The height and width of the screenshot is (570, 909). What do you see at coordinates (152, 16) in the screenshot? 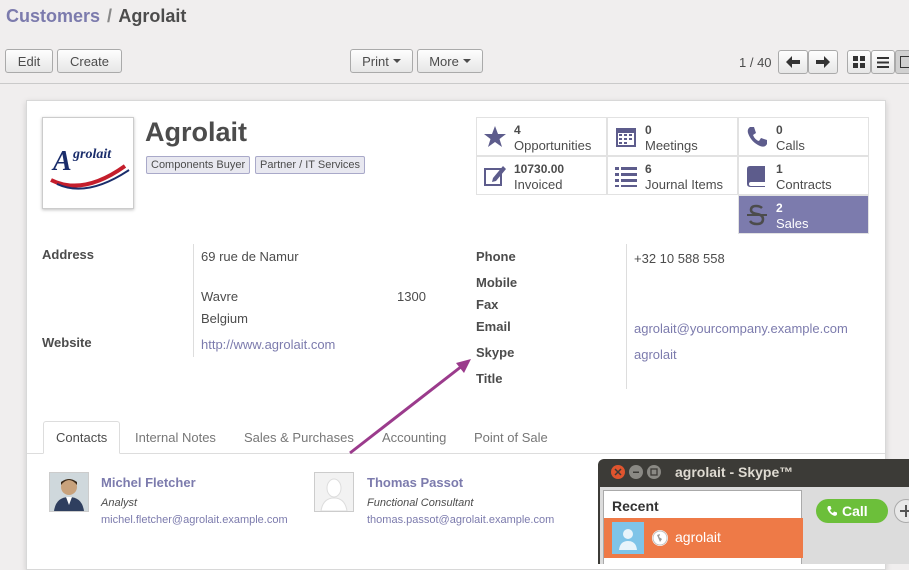
I see `breadcrumb-current: Agrolait` at bounding box center [152, 16].